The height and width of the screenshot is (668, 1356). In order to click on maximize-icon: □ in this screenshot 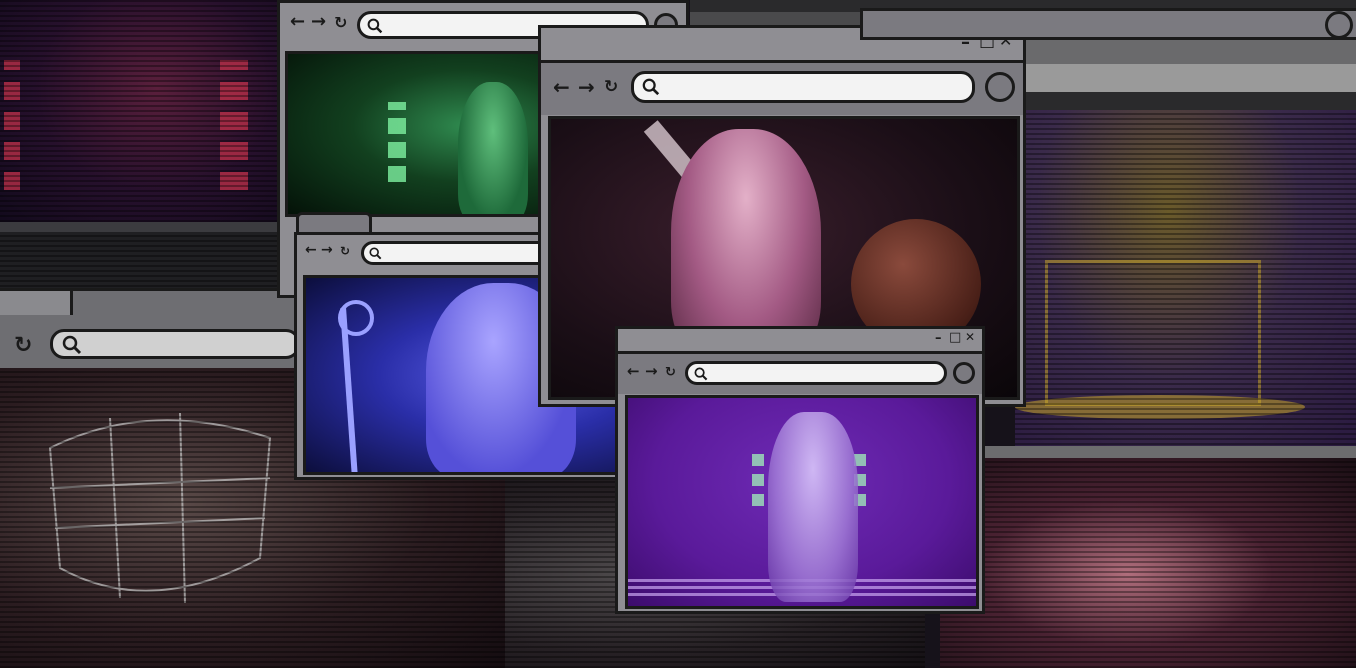, I will do `click(955, 337)`.